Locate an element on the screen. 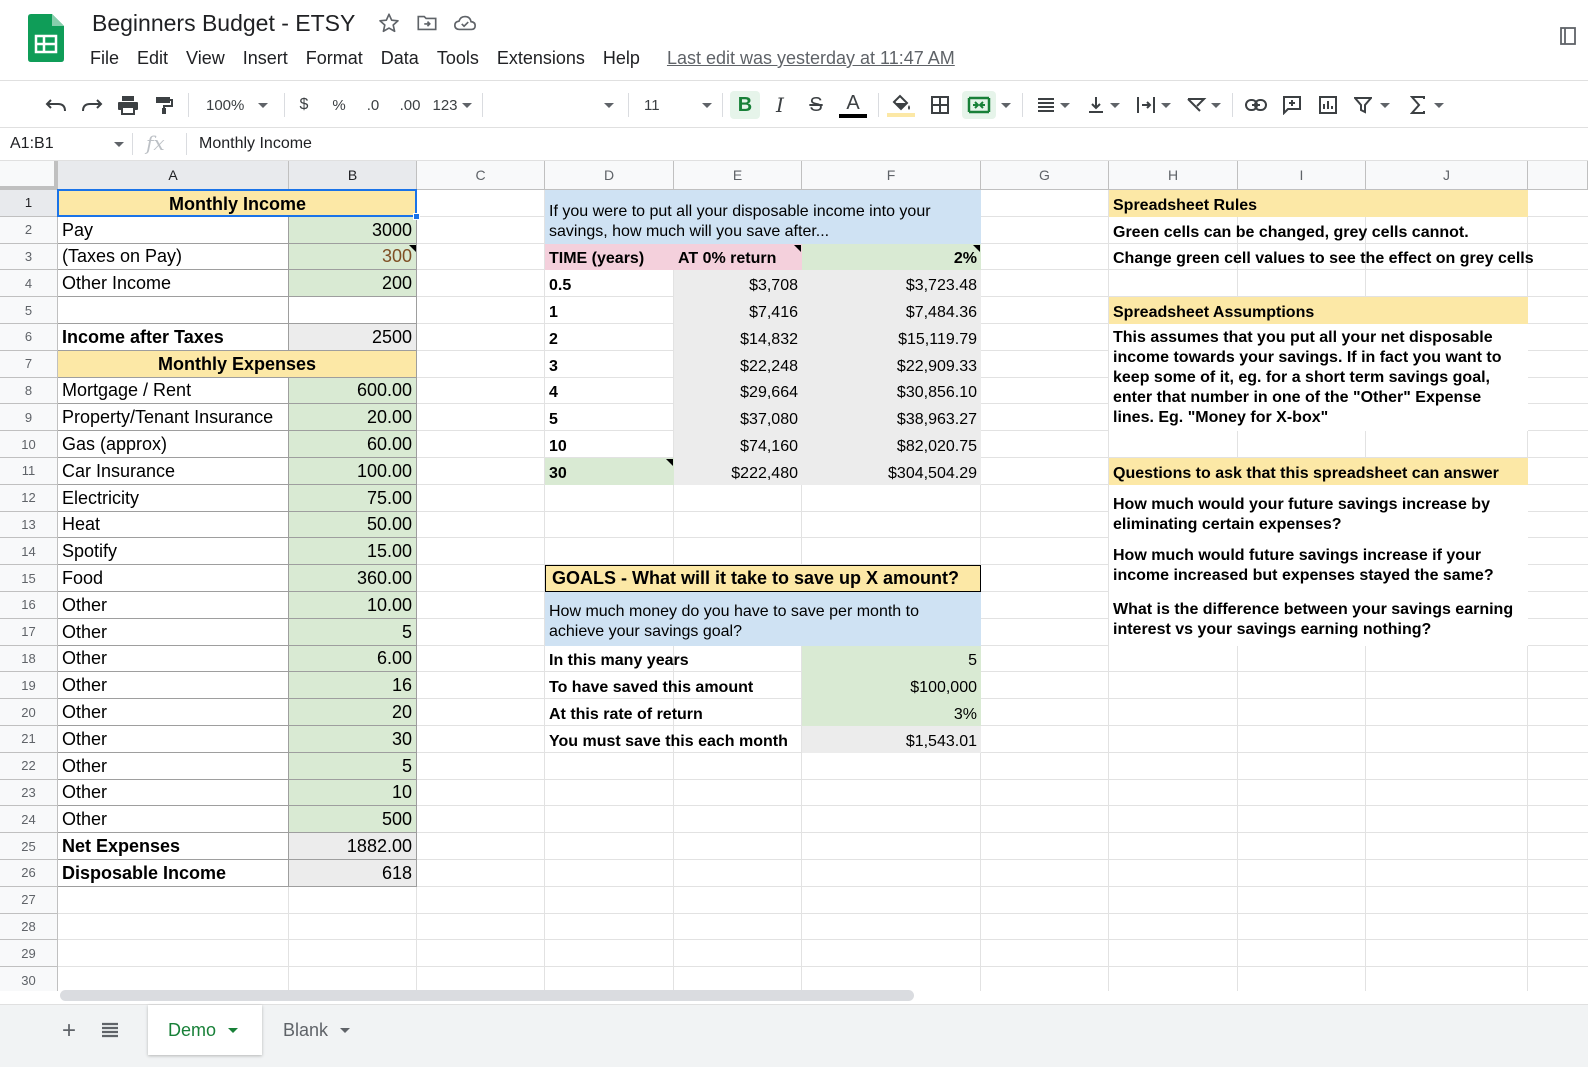  add-sheet-button: + is located at coordinates (69, 1031).